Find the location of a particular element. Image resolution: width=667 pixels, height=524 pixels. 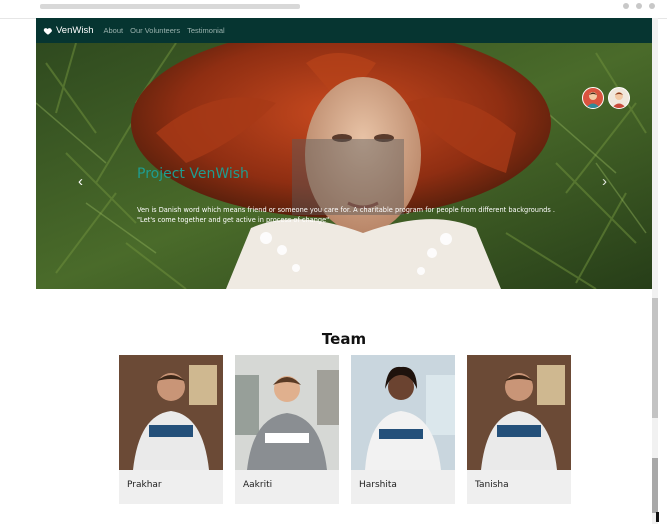

navbar: VenWish About Our Volunteers Testimonial is located at coordinates (346, 30).